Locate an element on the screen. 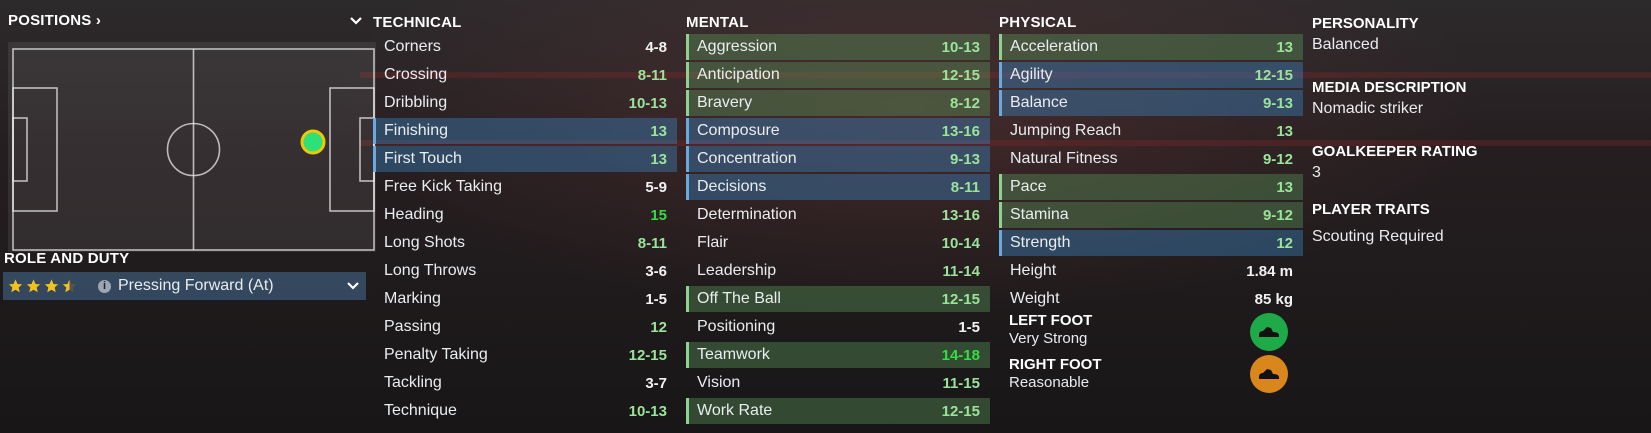 The width and height of the screenshot is (1651, 433). attribute-value: 8-11 is located at coordinates (965, 187).